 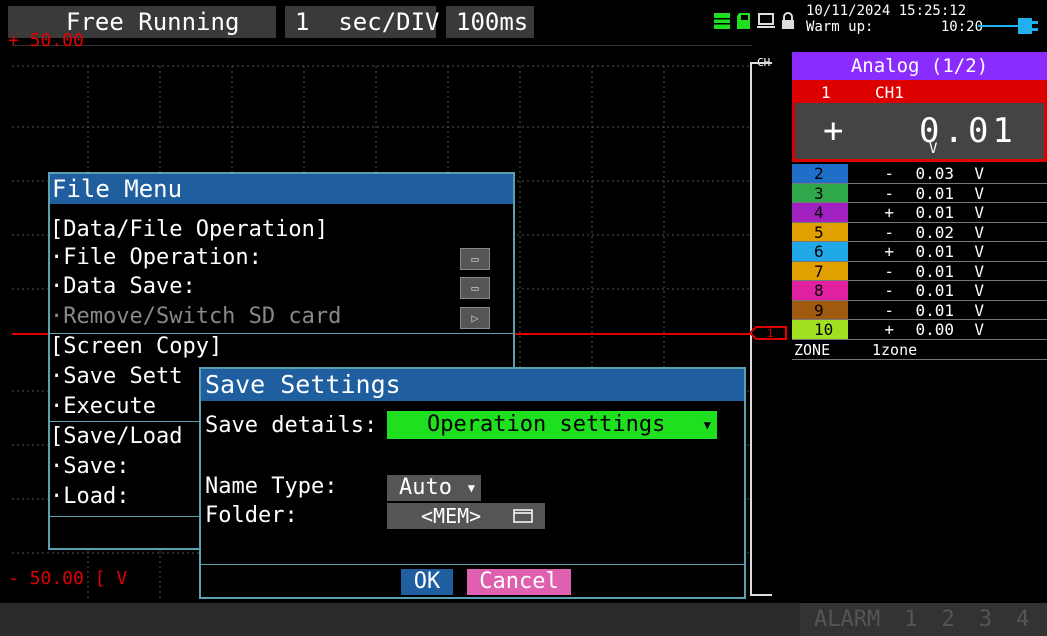 I want to click on channel-row: 8 - 0.01 V, so click(x=919, y=291).